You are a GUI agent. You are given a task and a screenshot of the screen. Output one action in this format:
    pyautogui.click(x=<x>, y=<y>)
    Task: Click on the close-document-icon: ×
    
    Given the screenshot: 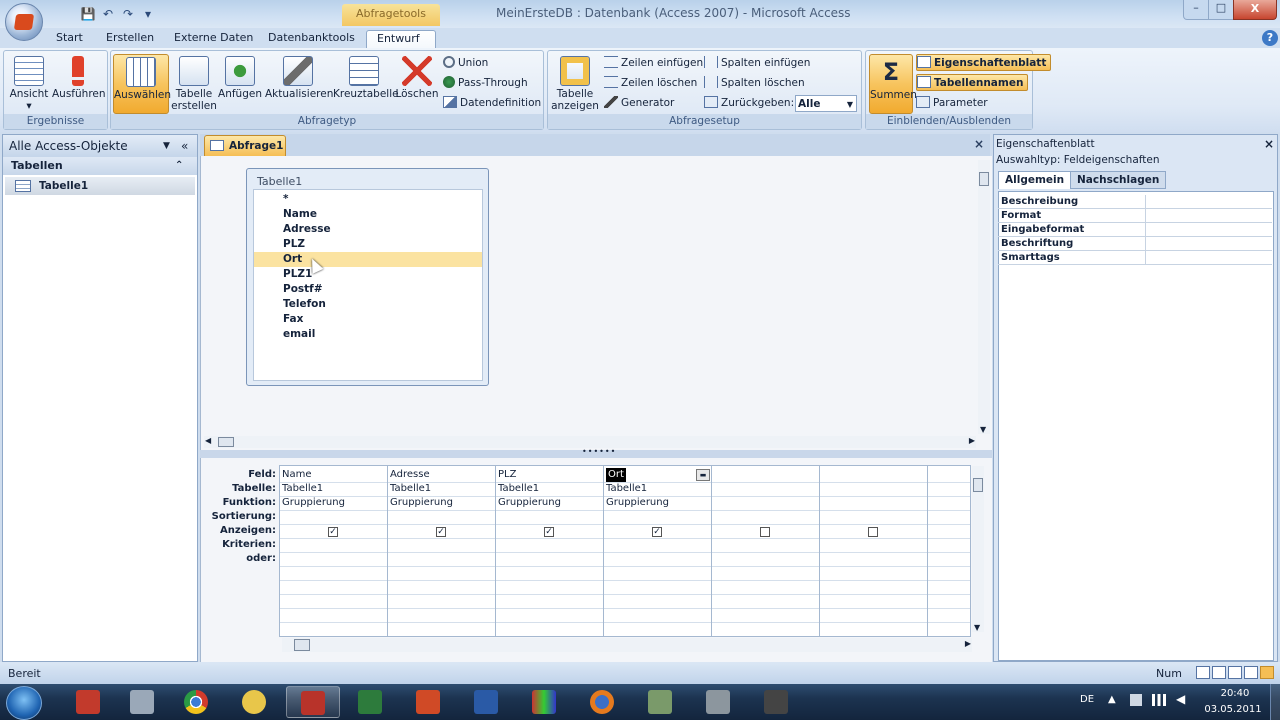 What is the action you would take?
    pyautogui.click(x=979, y=144)
    